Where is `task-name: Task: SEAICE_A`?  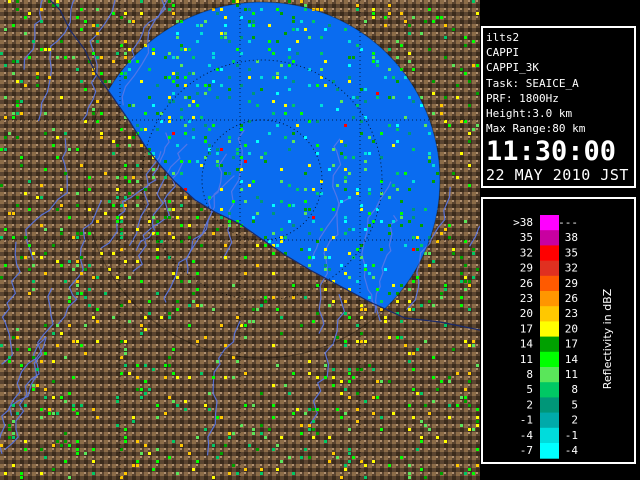 task-name: Task: SEAICE_A is located at coordinates (532, 83).